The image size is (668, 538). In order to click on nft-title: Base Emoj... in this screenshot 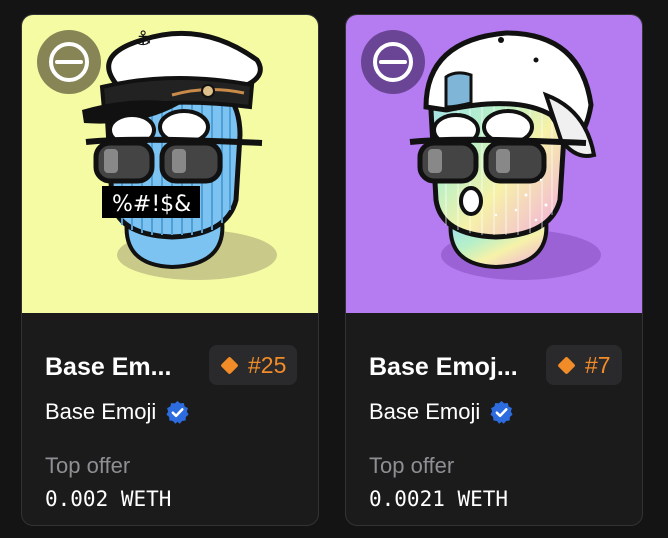, I will do `click(443, 367)`.